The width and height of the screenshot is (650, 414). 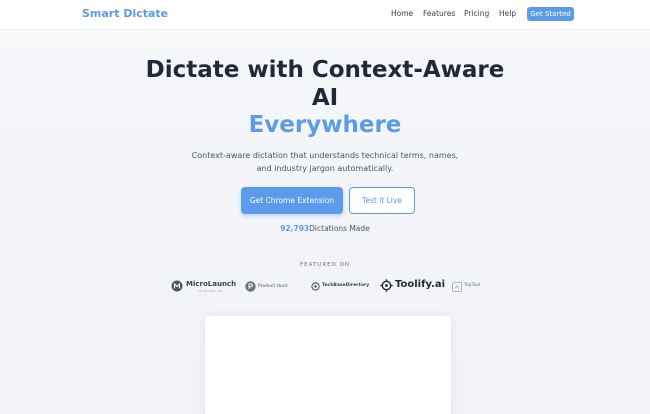 I want to click on nav-help-link: Help, so click(x=507, y=13).